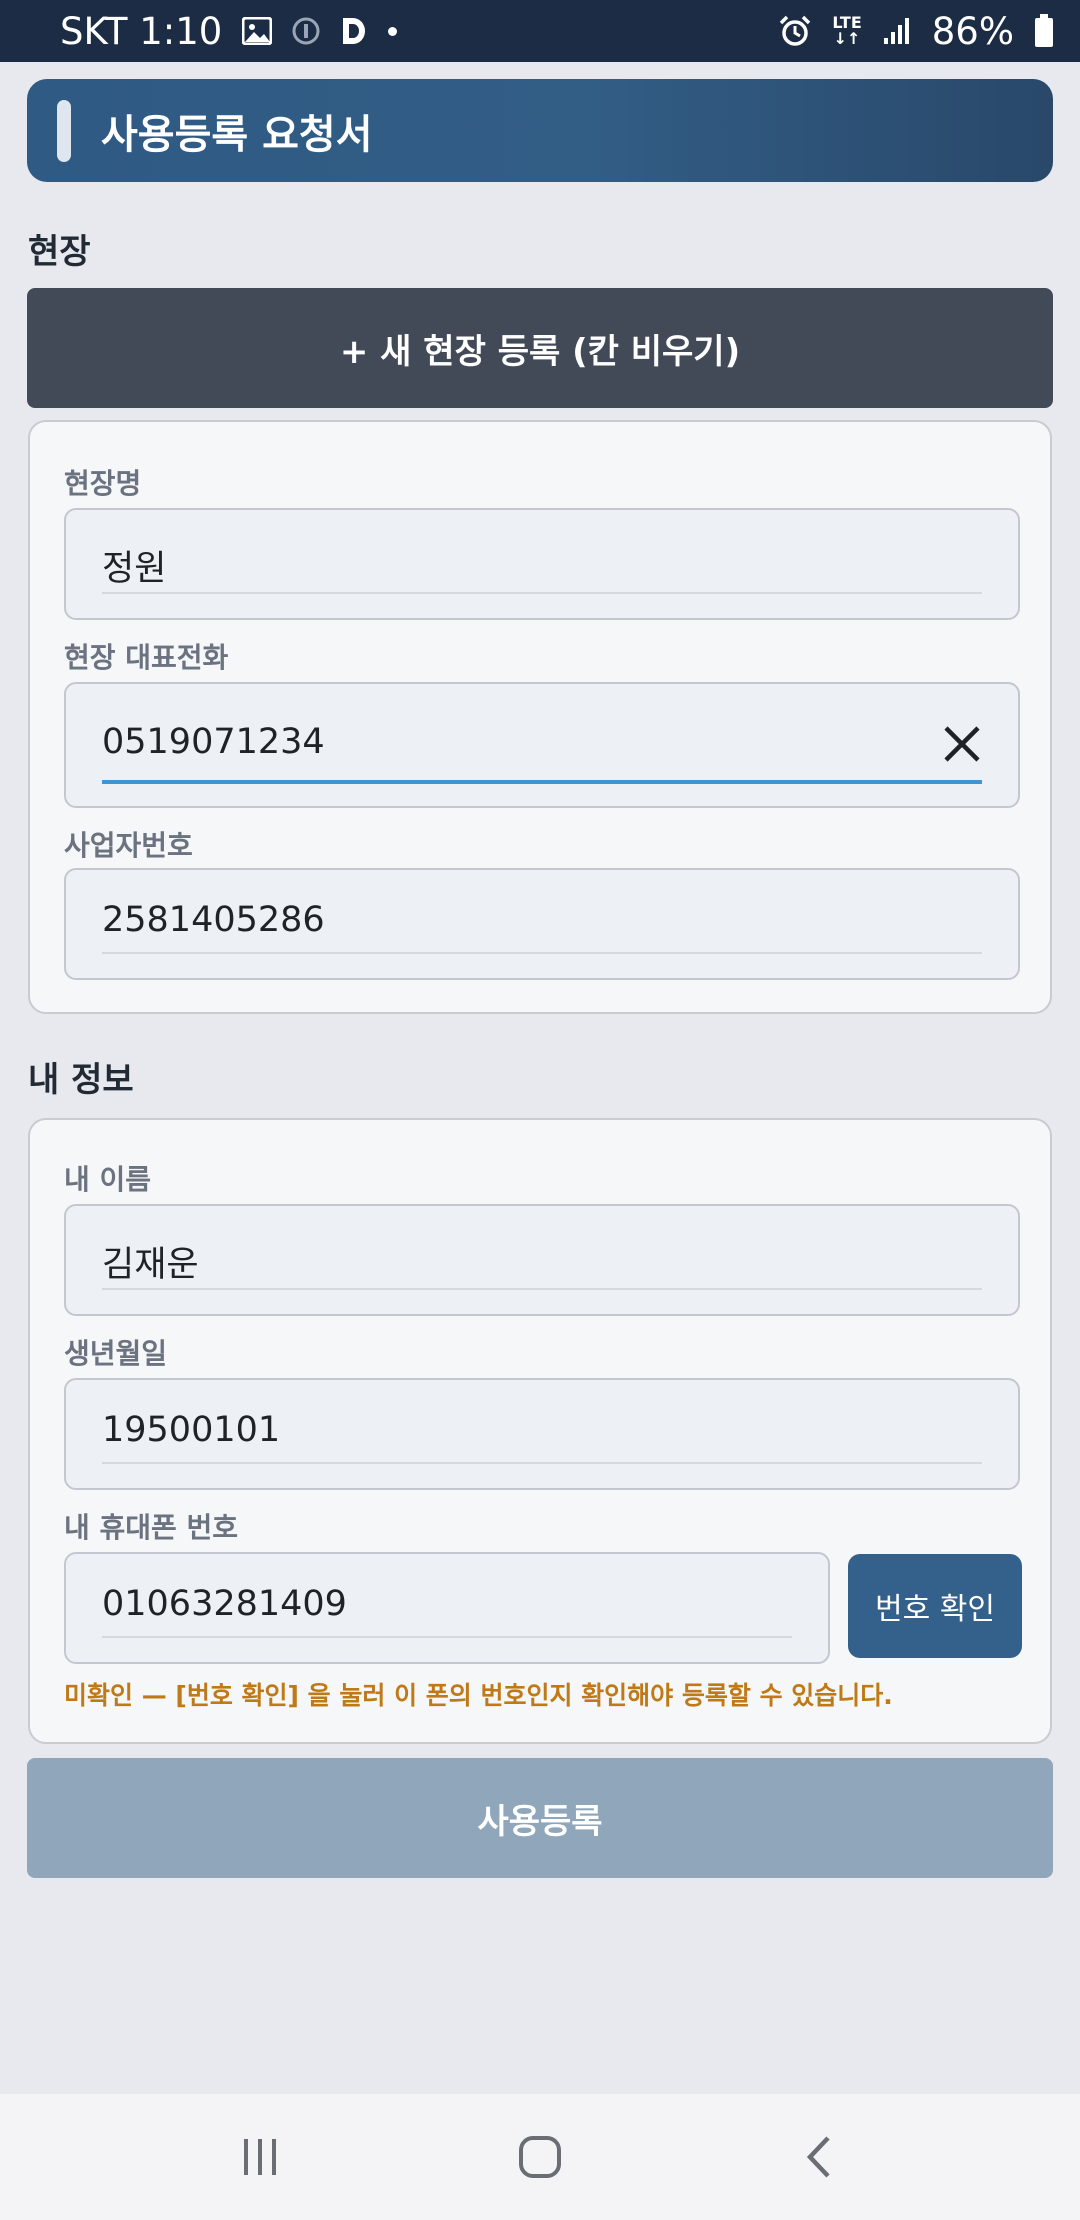  What do you see at coordinates (1044, 31) in the screenshot?
I see `battery-icon` at bounding box center [1044, 31].